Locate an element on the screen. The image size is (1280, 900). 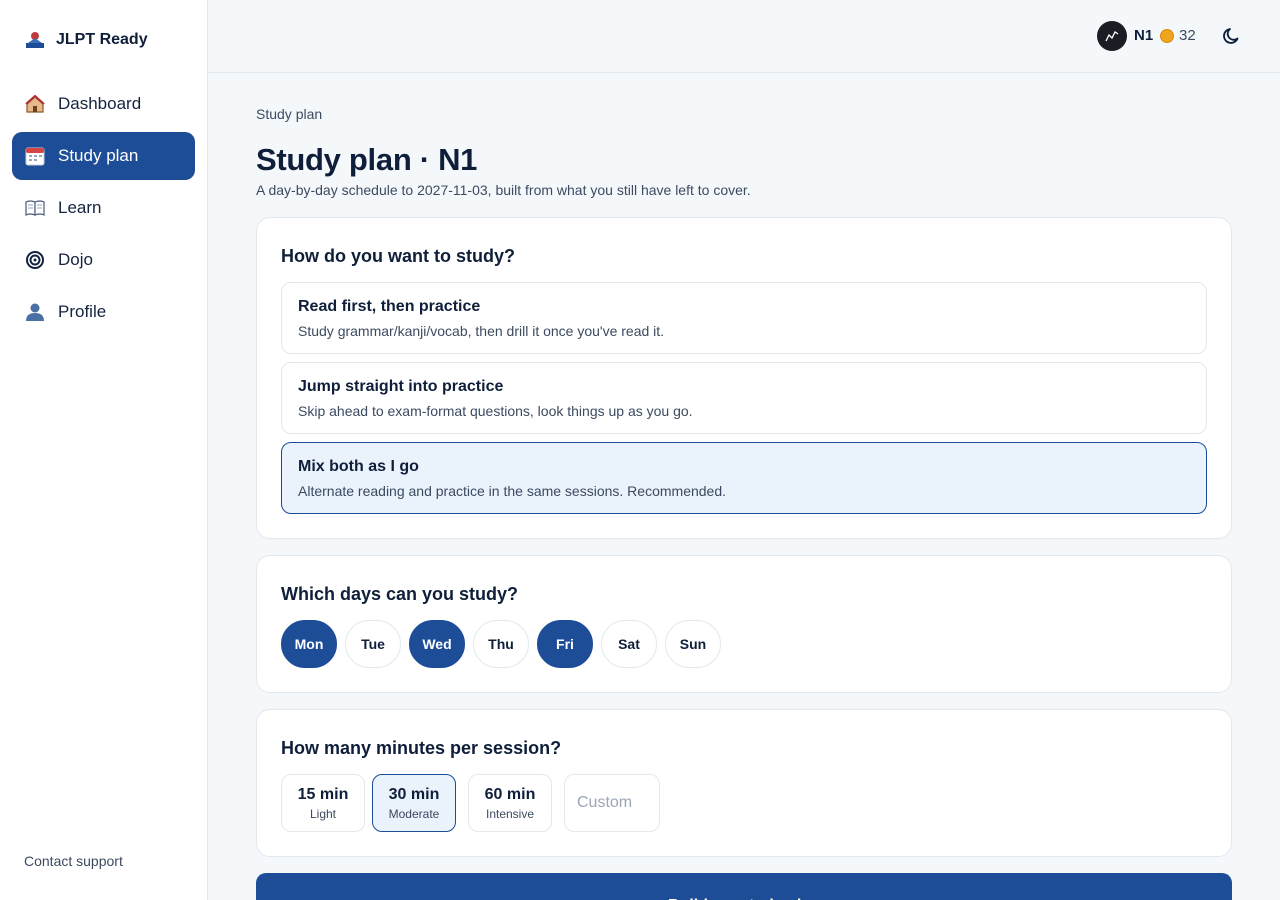
page-title: Study plan · N1 is located at coordinates (367, 159).